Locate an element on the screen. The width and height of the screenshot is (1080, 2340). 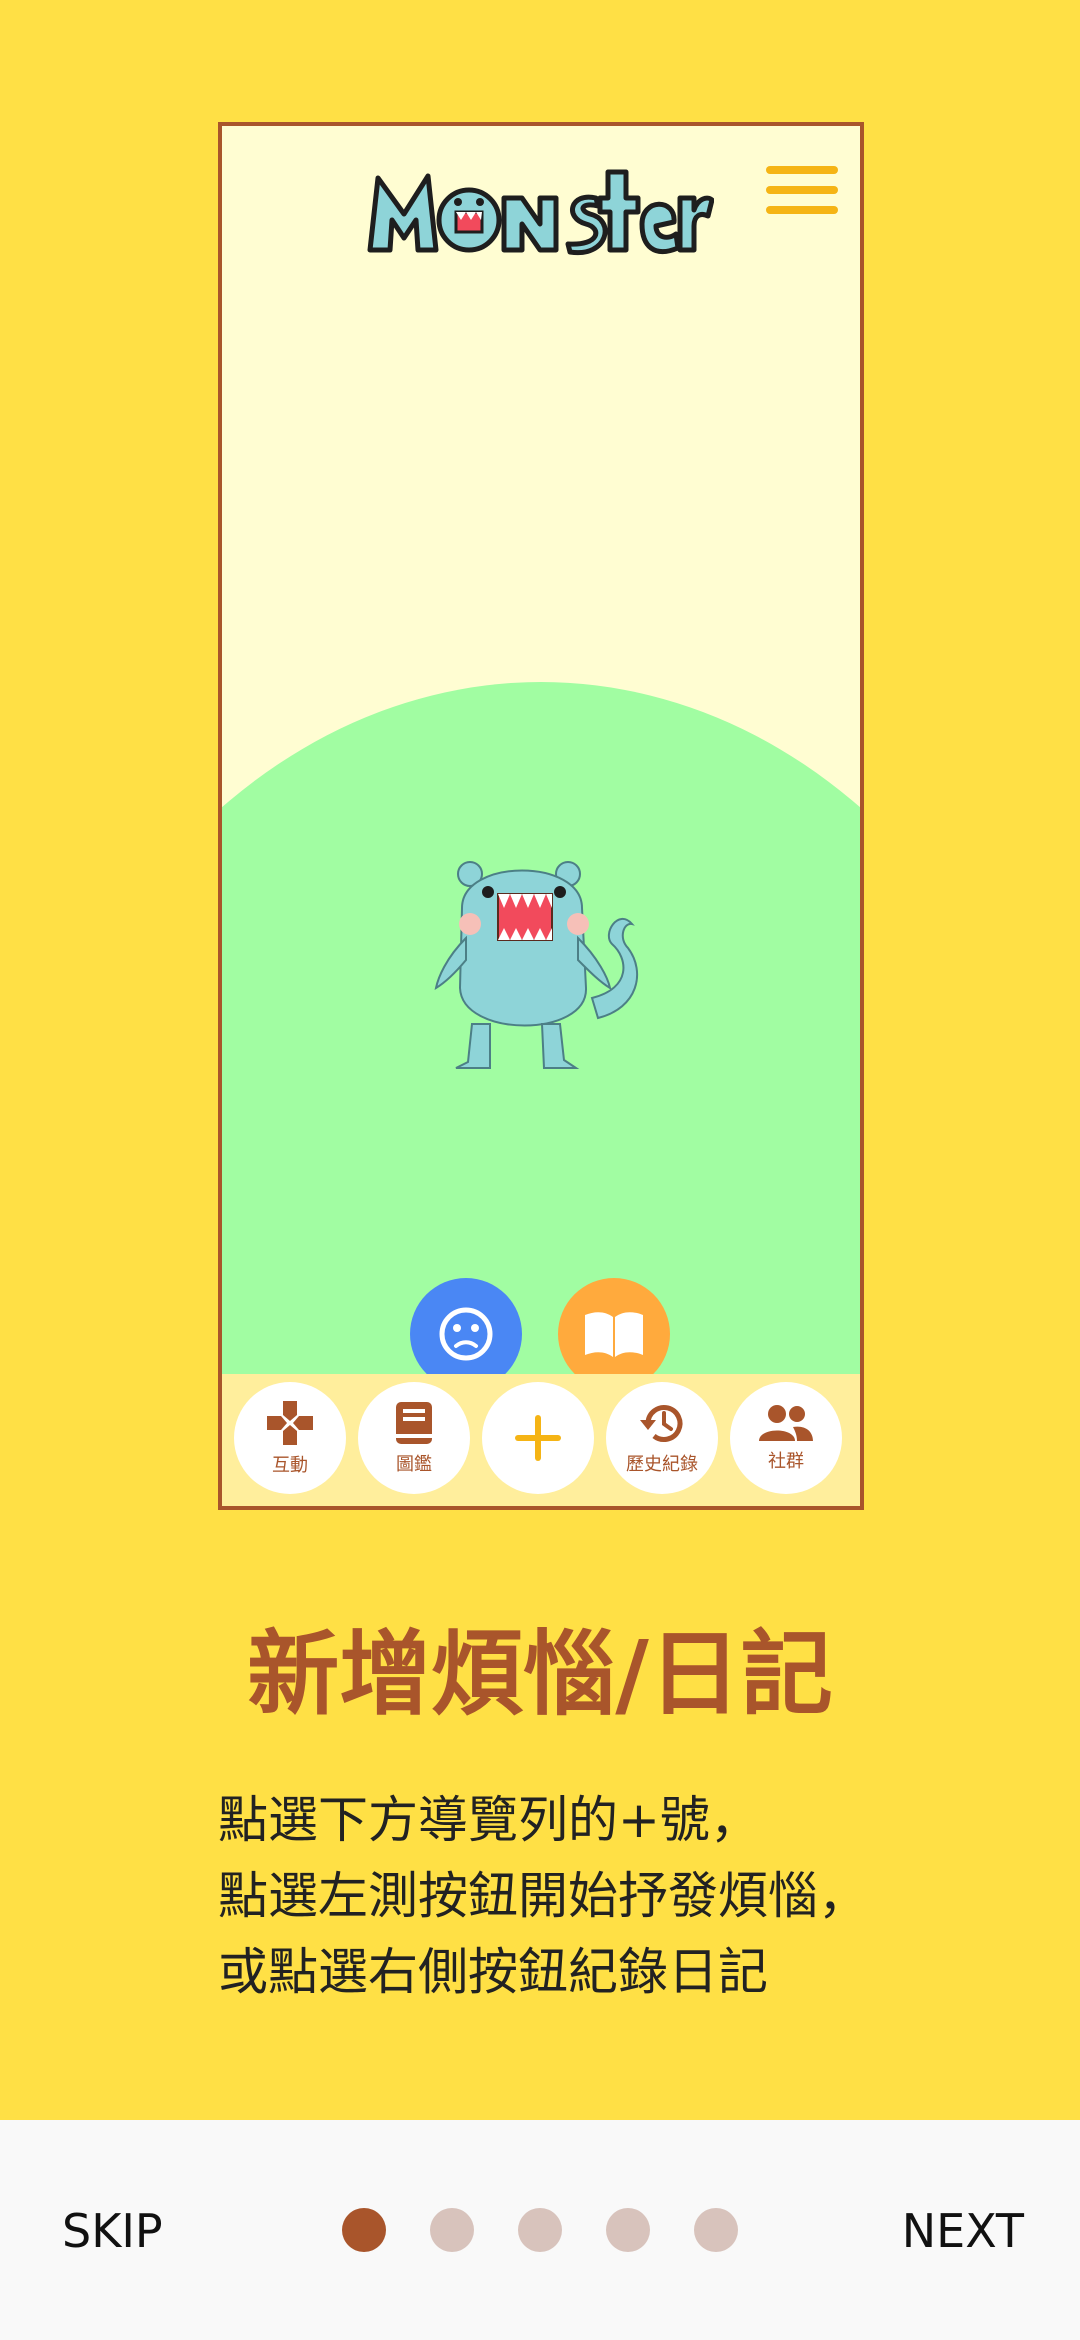
skip-button: SKIP is located at coordinates (112, 2231).